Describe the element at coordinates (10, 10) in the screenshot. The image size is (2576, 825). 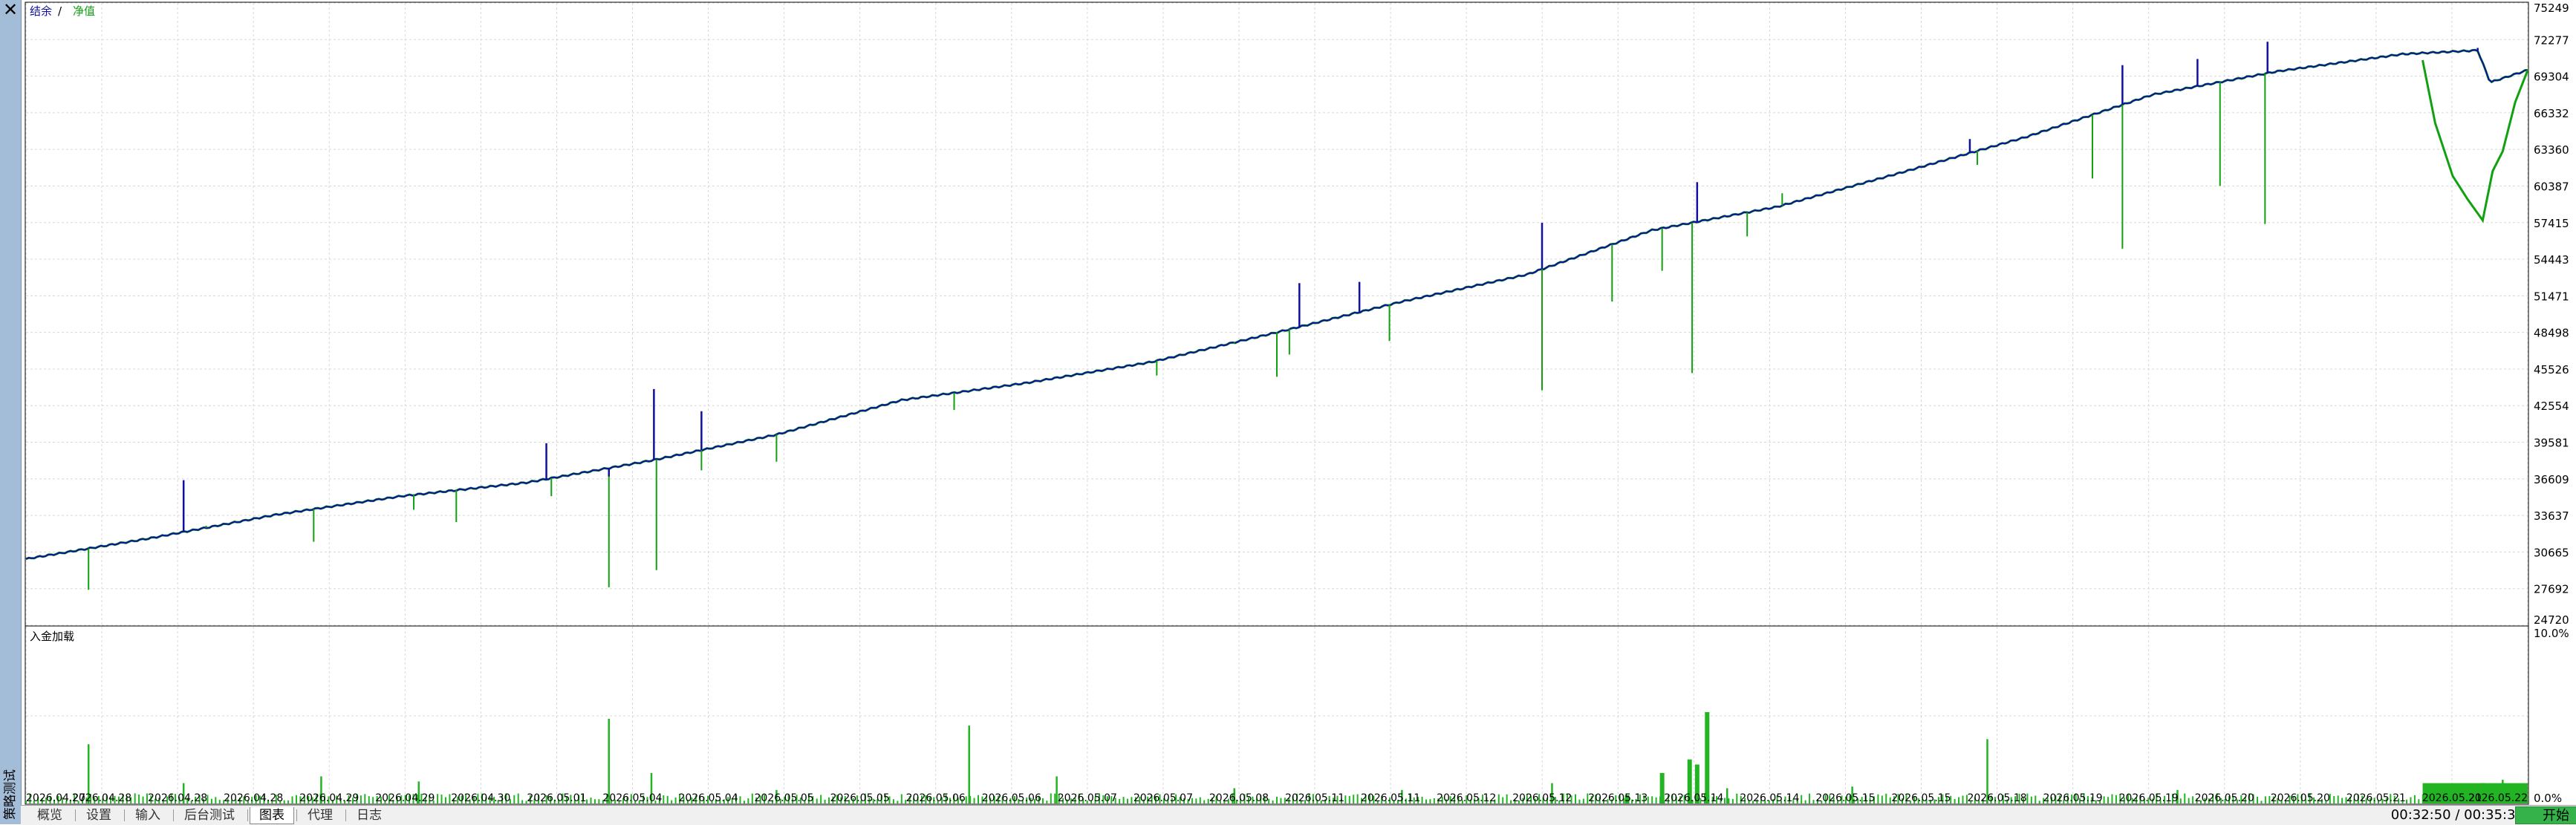
I see `close-icon: ✕` at that location.